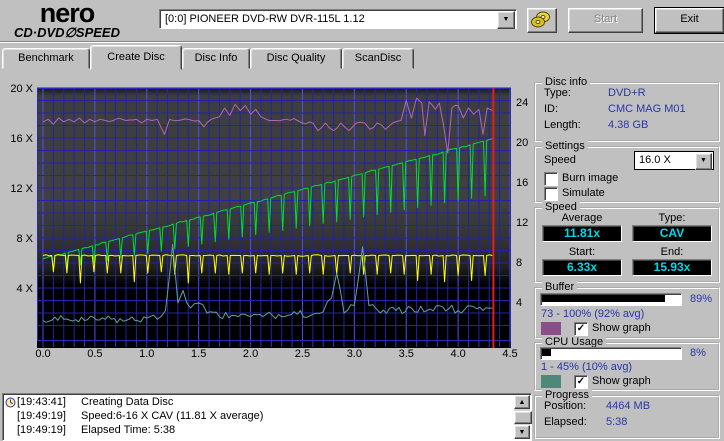  What do you see at coordinates (621, 328) in the screenshot?
I see `buffer-show-graph-label: Show graph` at bounding box center [621, 328].